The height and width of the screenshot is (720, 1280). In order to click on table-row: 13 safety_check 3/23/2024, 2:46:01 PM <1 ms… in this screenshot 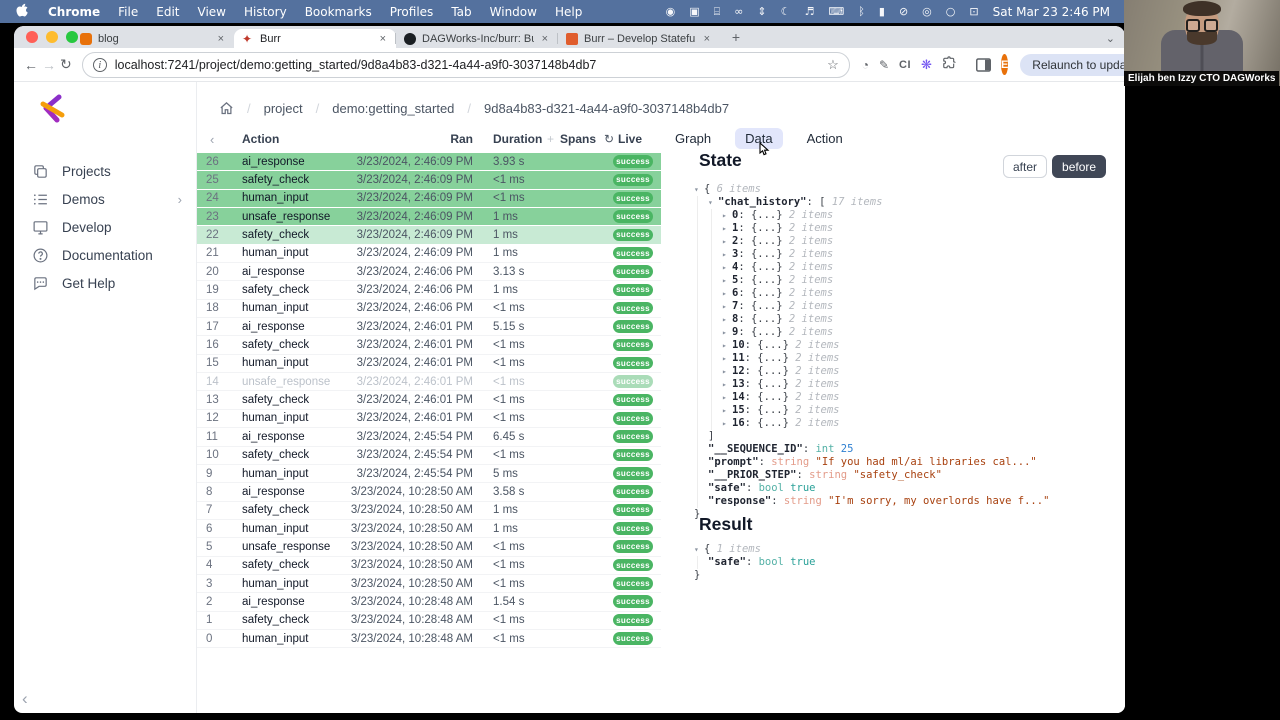, I will do `click(429, 400)`.